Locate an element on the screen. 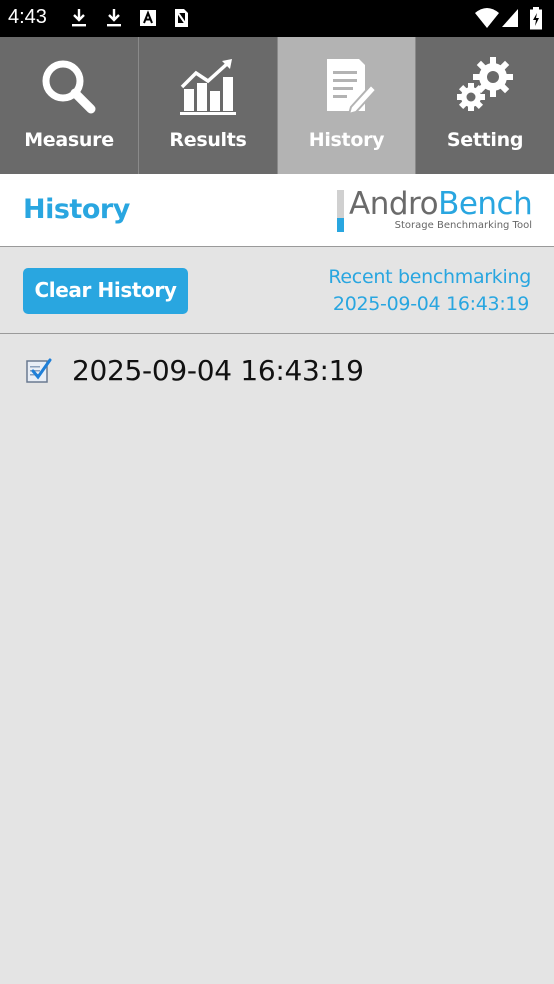 Image resolution: width=554 pixels, height=984 pixels. tab-bar: Measure Results History Setting is located at coordinates (277, 105).